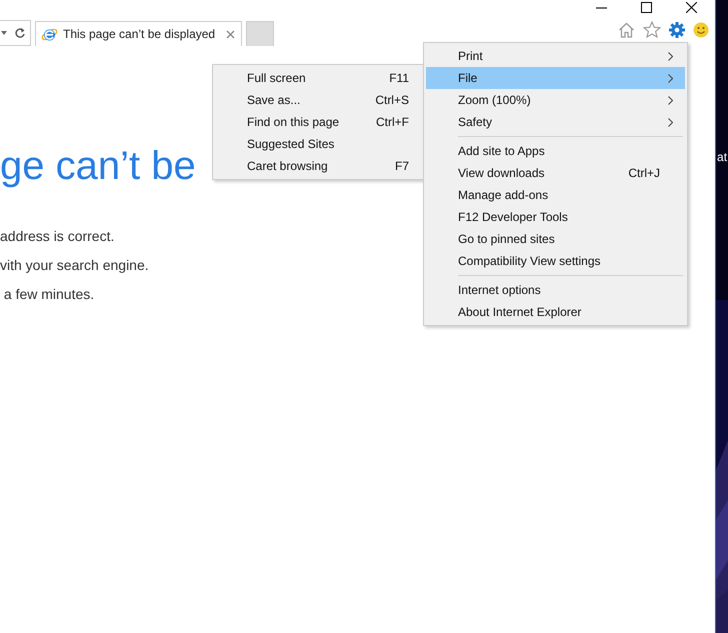  What do you see at coordinates (555, 151) in the screenshot?
I see `menu-item: Add site to Apps` at bounding box center [555, 151].